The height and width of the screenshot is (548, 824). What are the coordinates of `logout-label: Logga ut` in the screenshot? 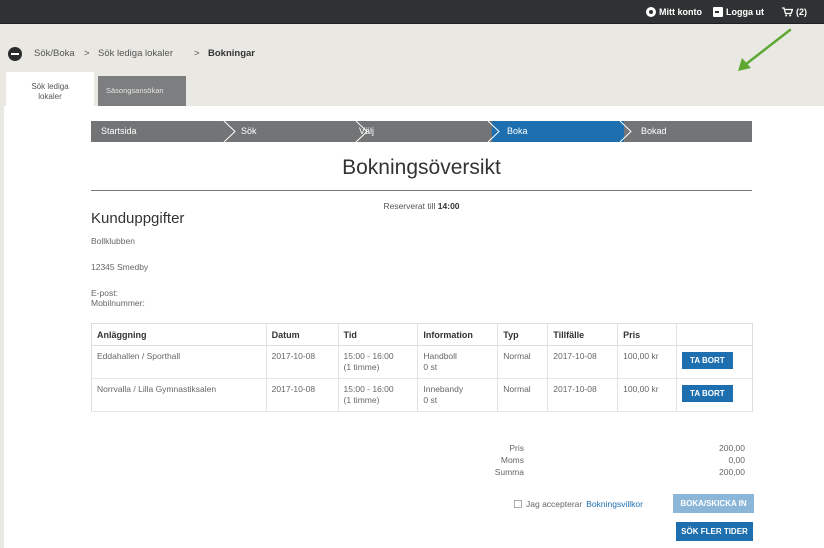 It's located at (745, 12).